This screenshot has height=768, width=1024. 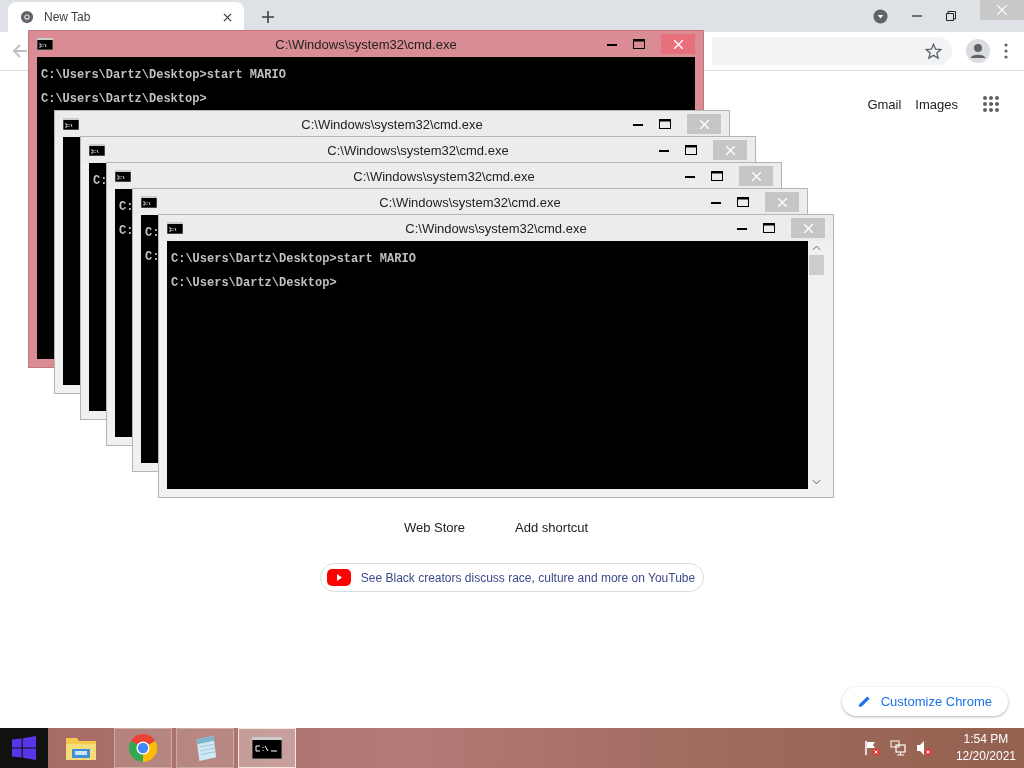 I want to click on scroll-thumb, so click(x=816, y=265).